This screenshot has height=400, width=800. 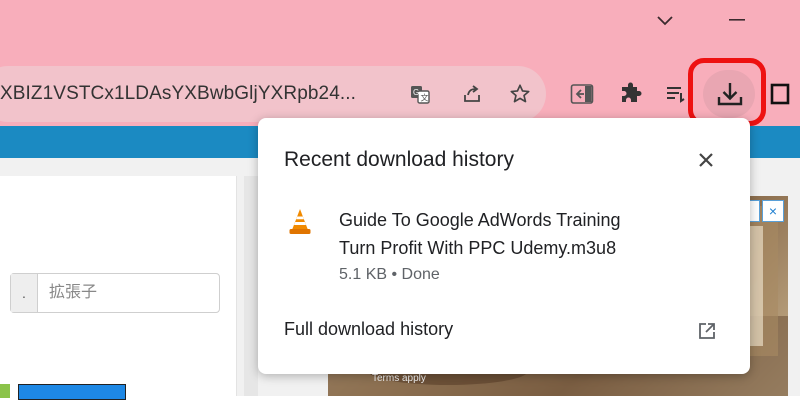 What do you see at coordinates (773, 211) in the screenshot?
I see `ad-close-icon: ×` at bounding box center [773, 211].